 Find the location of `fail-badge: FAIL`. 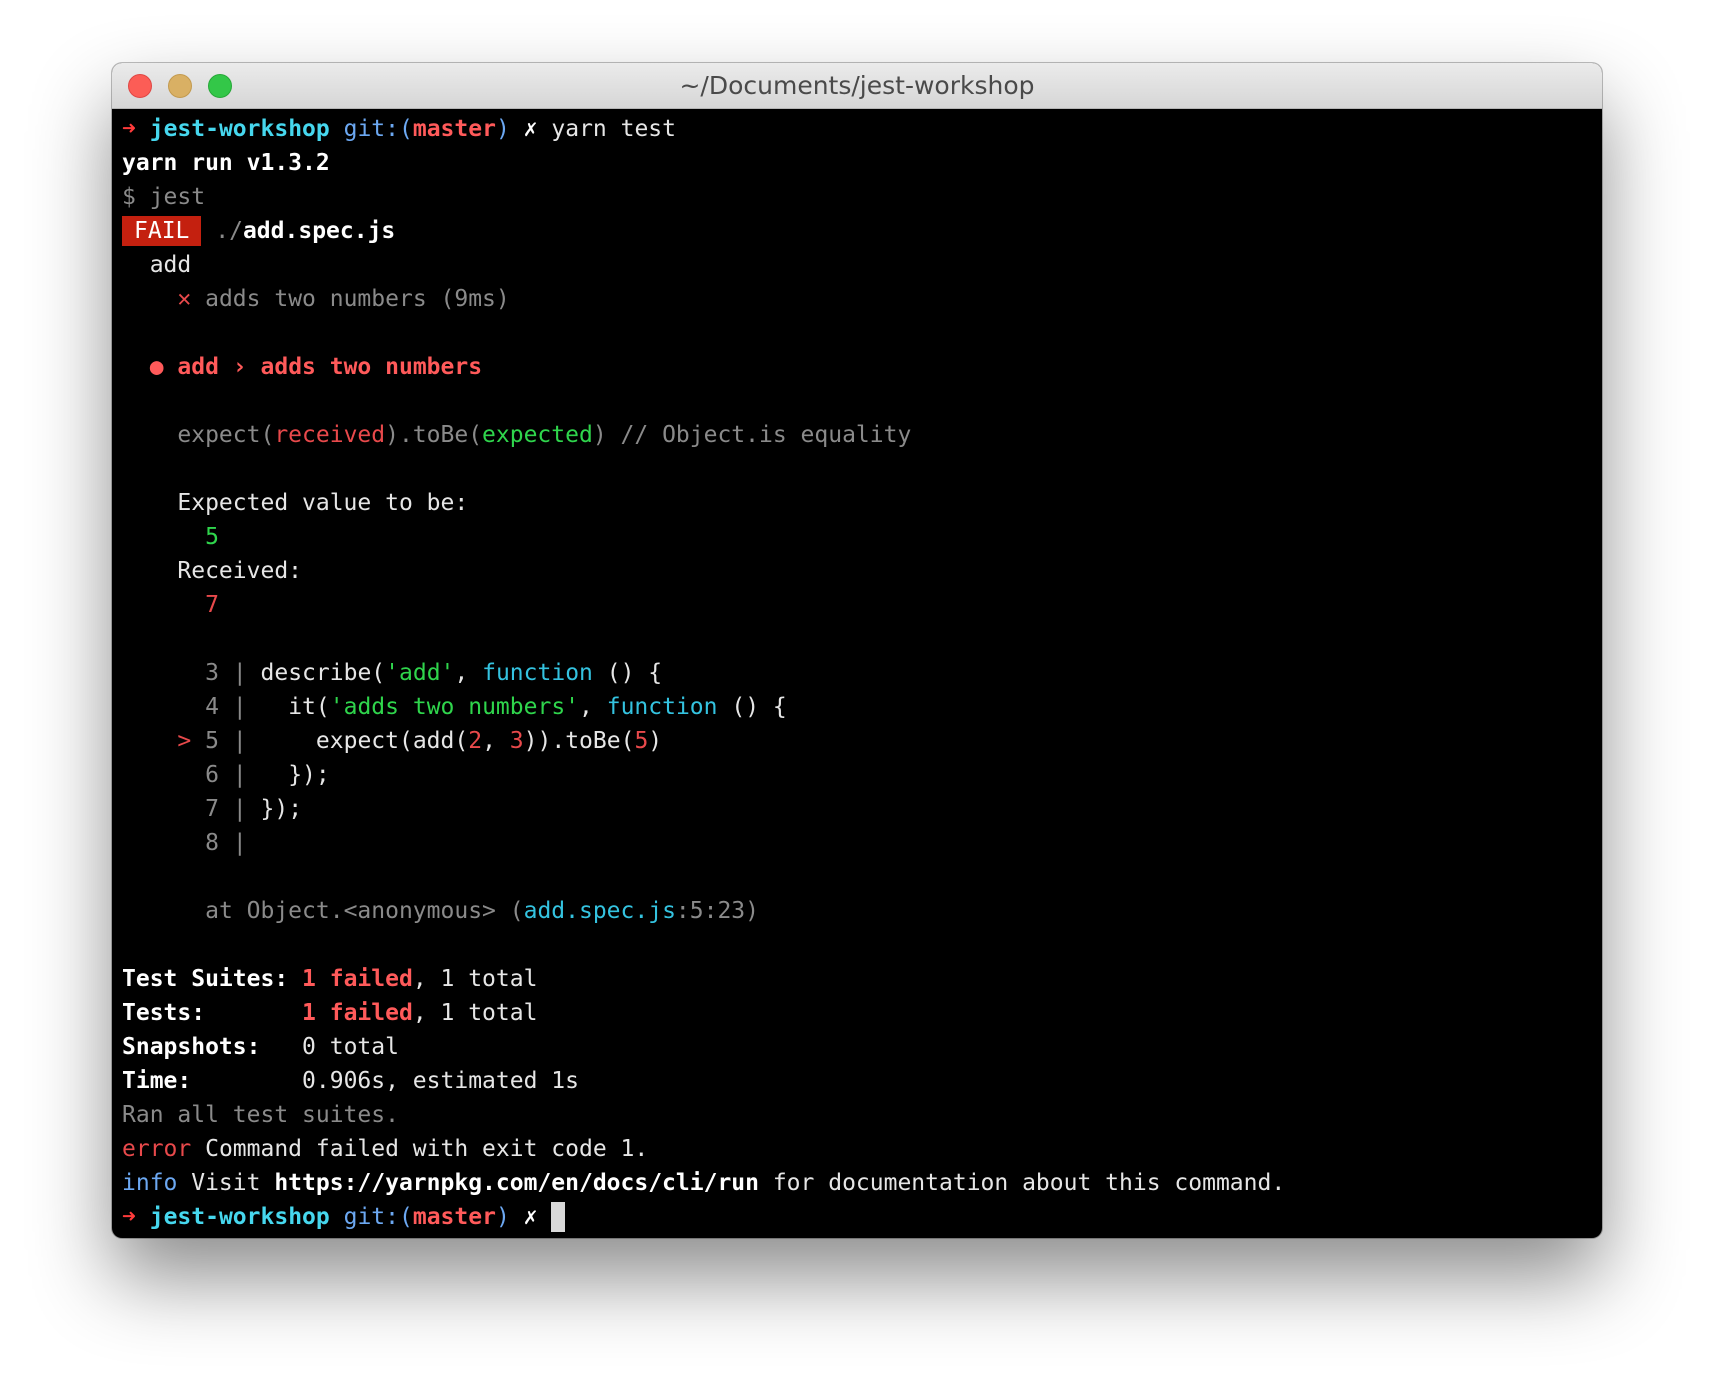

fail-badge: FAIL is located at coordinates (162, 231).